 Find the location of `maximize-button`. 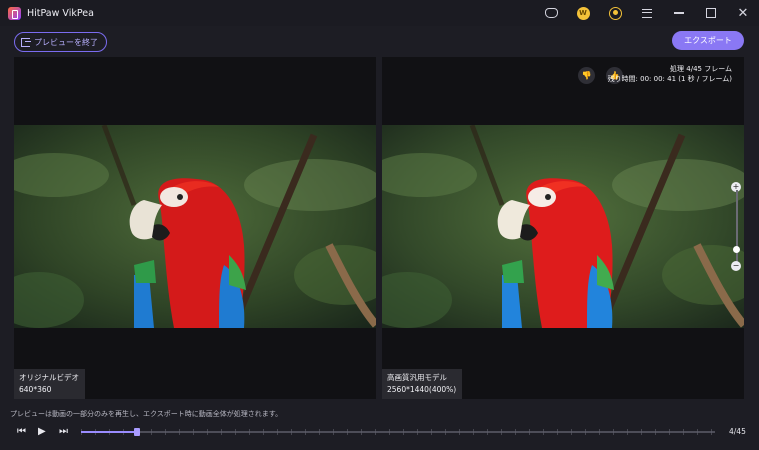

maximize-button is located at coordinates (711, 13).